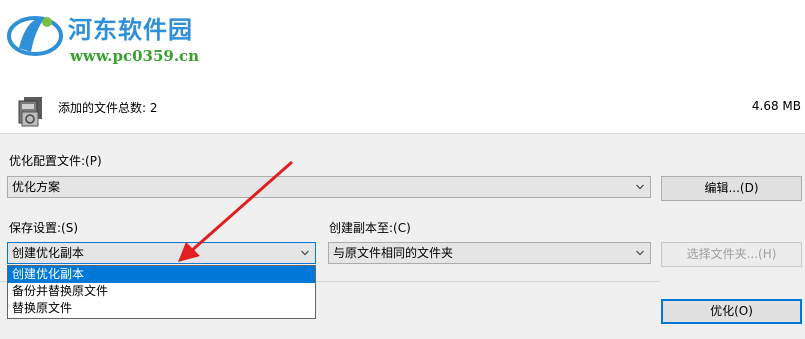 The image size is (805, 339). I want to click on profile-select: 优化方案, so click(329, 187).